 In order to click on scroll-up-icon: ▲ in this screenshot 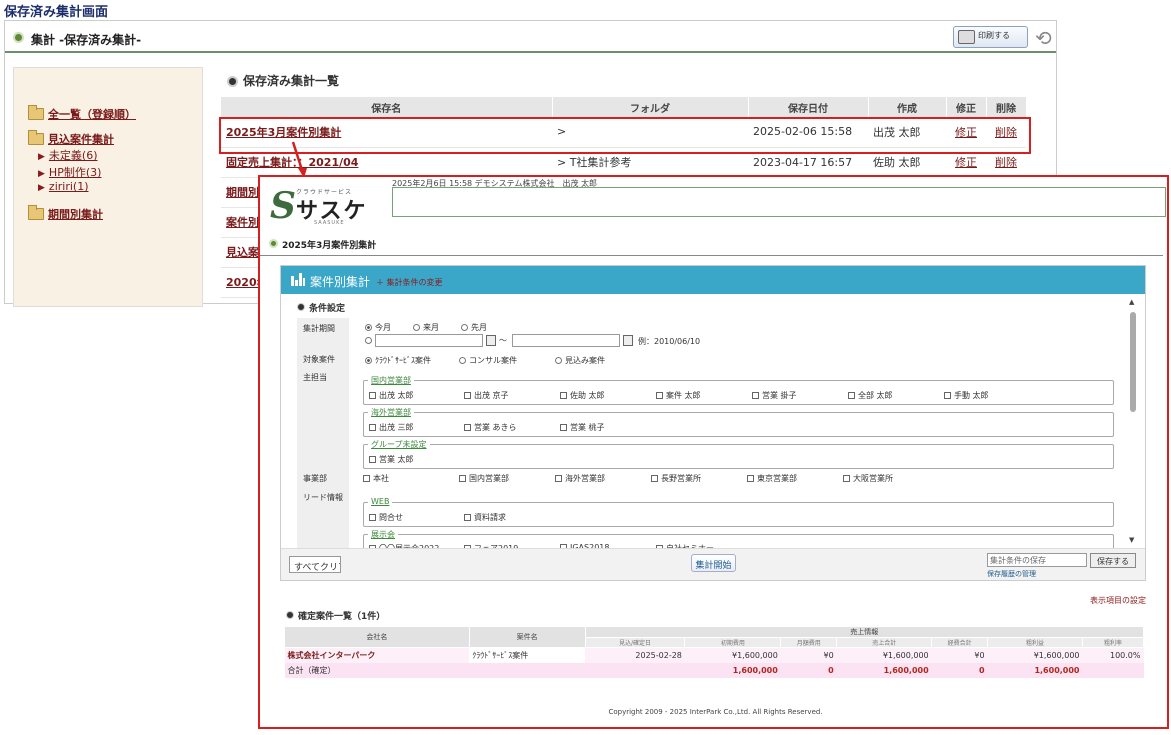, I will do `click(1131, 302)`.